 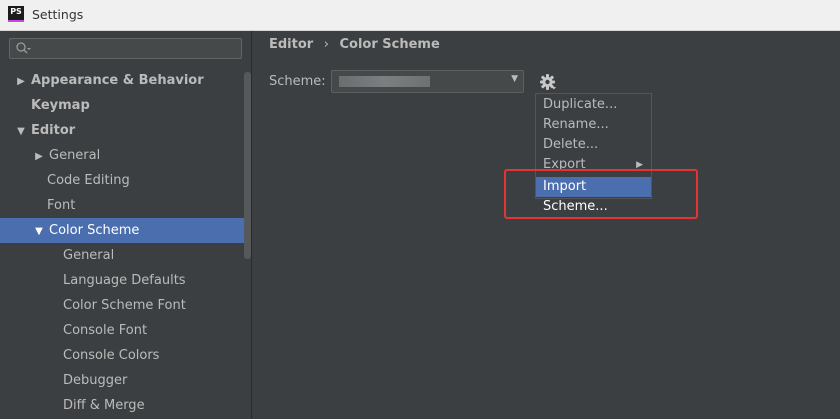 I want to click on tree-item: Debugger, so click(x=125, y=380).